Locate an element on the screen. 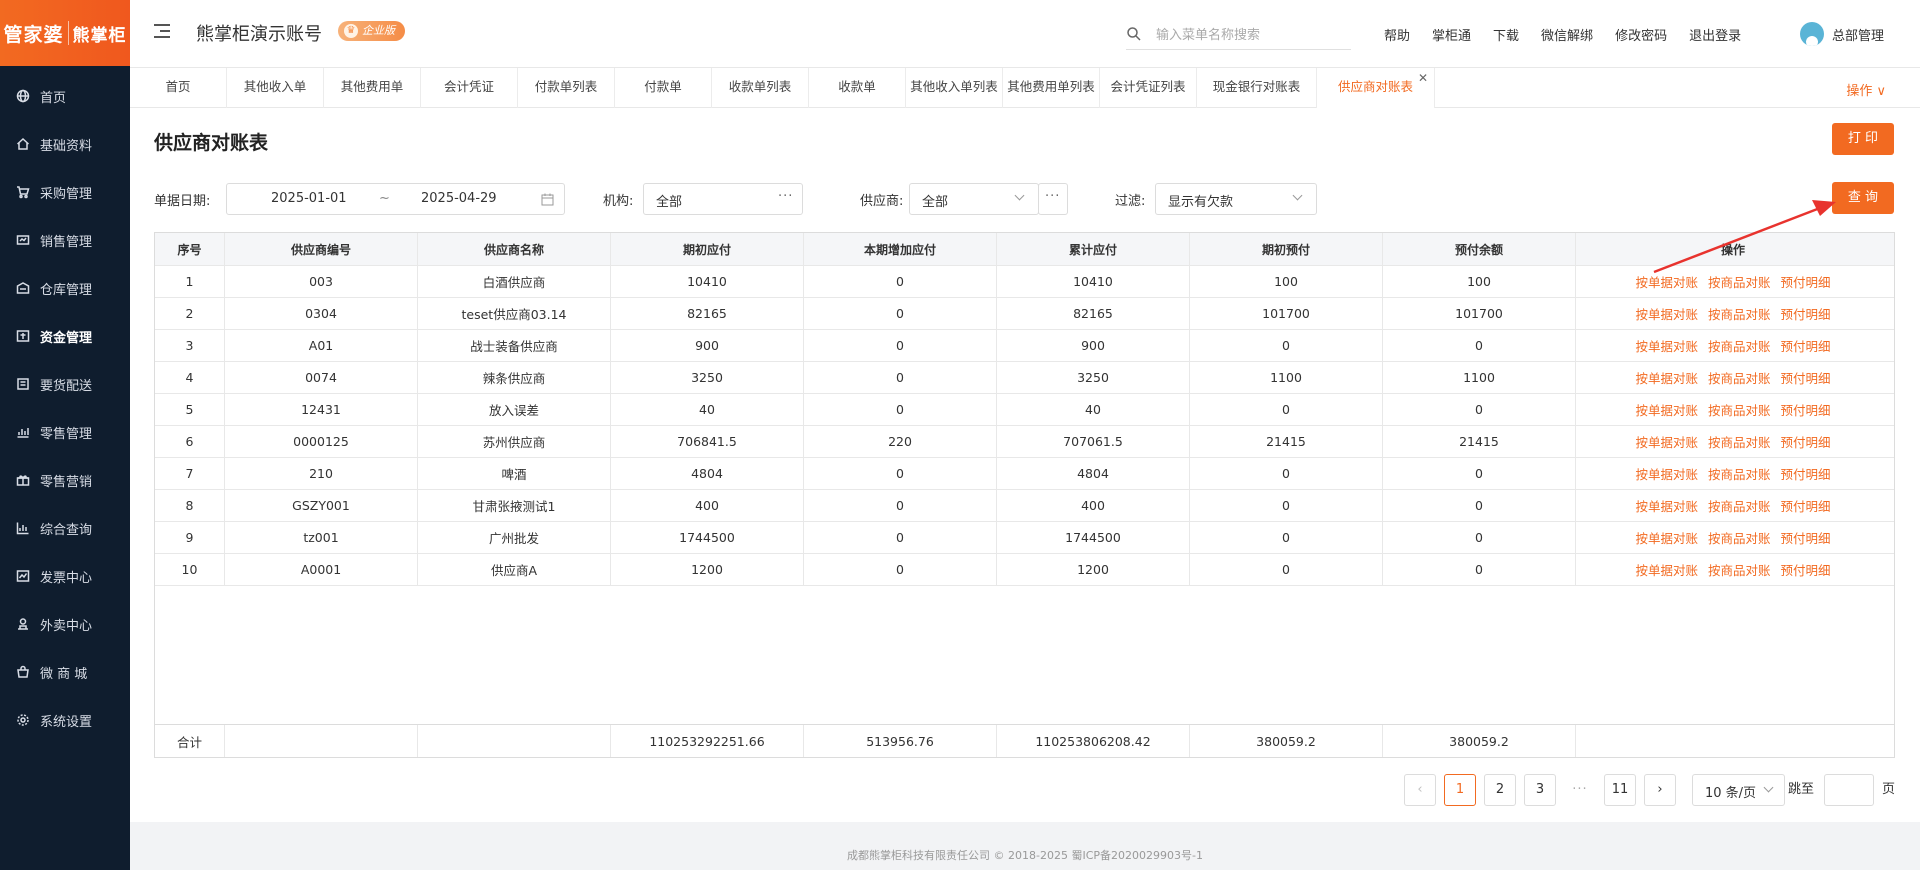 The height and width of the screenshot is (870, 1920). page-ellipsis: ··· is located at coordinates (1580, 790).